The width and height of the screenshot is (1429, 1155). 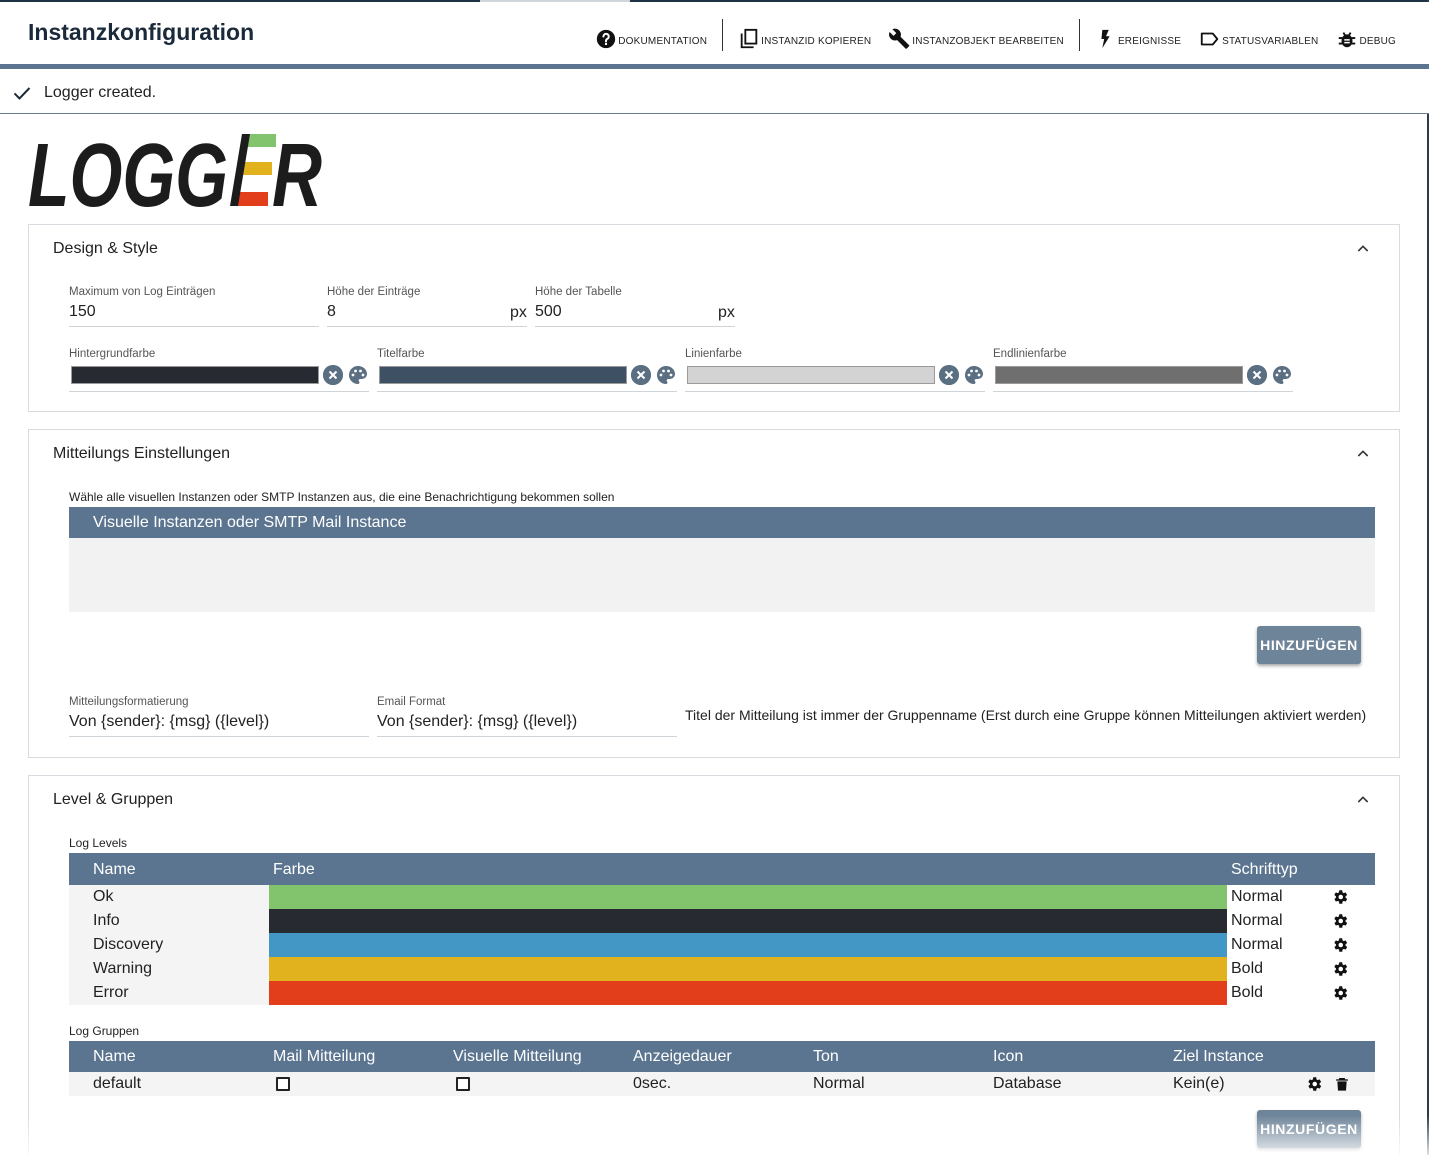 I want to click on edit-instance-object-button: INSTANZOBJEKT BEARBEITEN, so click(x=976, y=35).